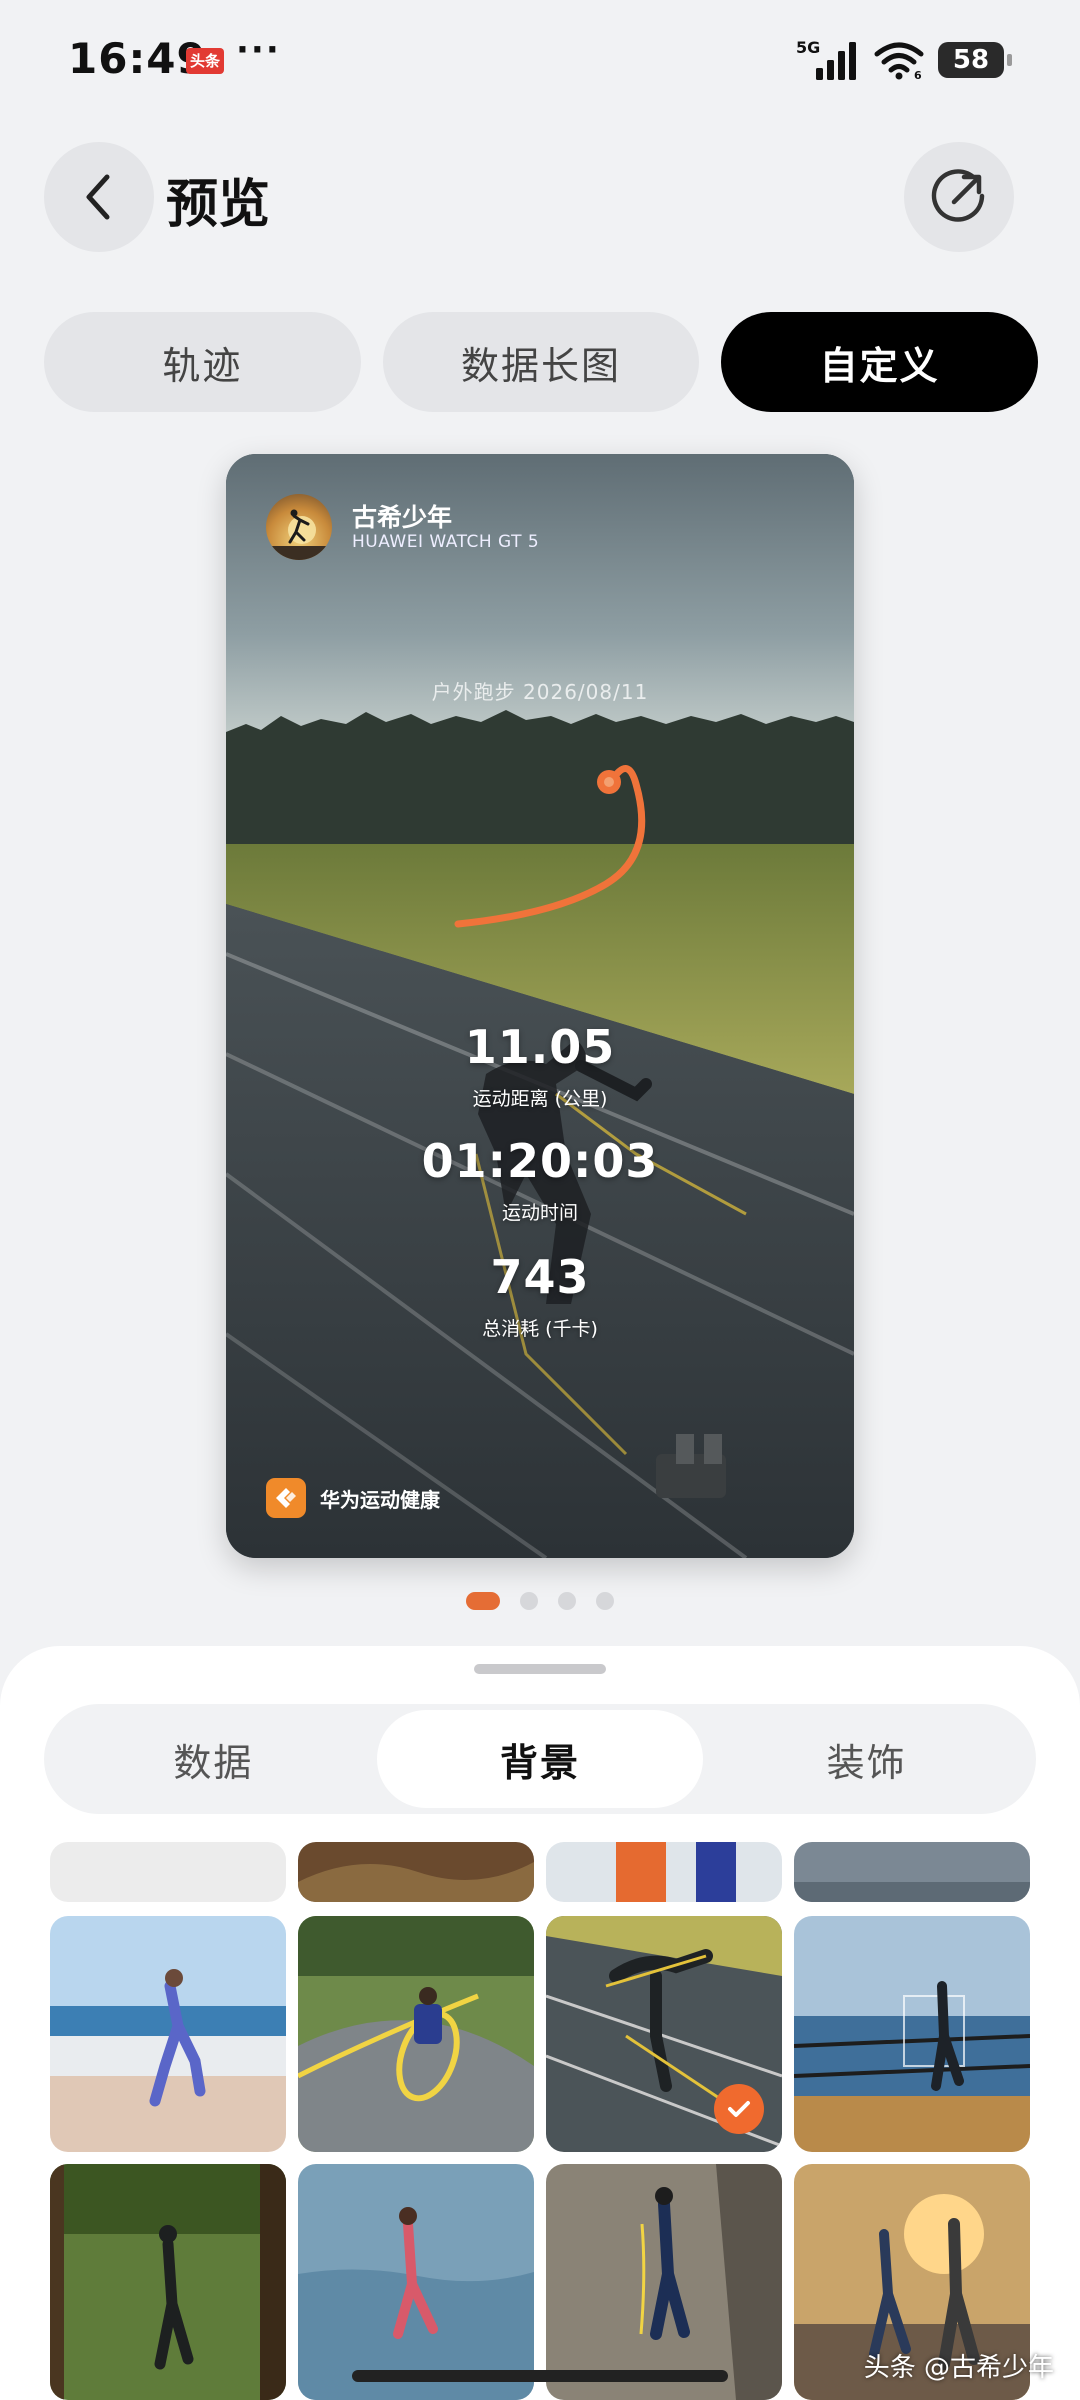 The image size is (1080, 2400). What do you see at coordinates (416, 2034) in the screenshot?
I see `background-thumbnail-park-path` at bounding box center [416, 2034].